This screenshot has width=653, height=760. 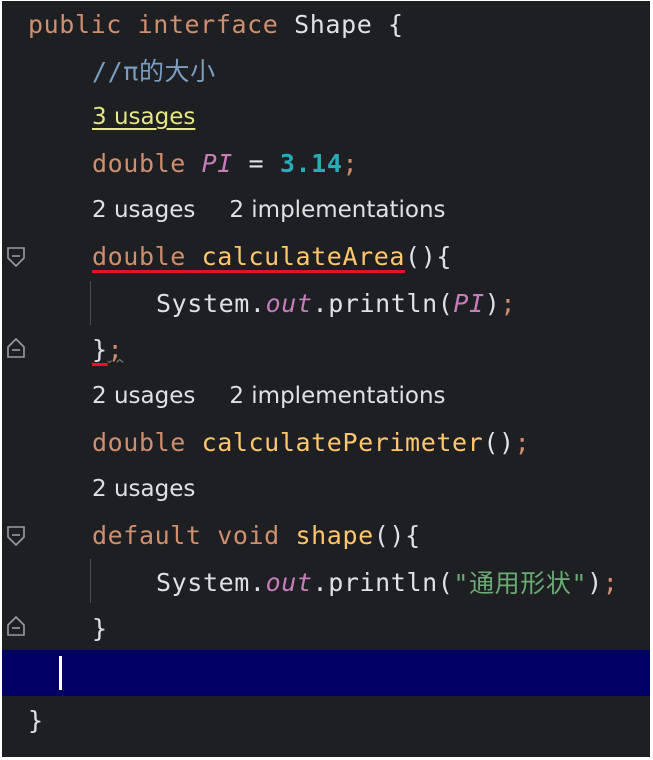 What do you see at coordinates (75, 24) in the screenshot?
I see `keyword-public: public` at bounding box center [75, 24].